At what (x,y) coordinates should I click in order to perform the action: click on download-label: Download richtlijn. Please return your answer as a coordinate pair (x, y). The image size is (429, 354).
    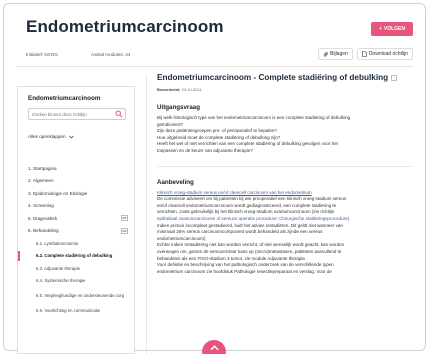
    Looking at the image, I should click on (388, 54).